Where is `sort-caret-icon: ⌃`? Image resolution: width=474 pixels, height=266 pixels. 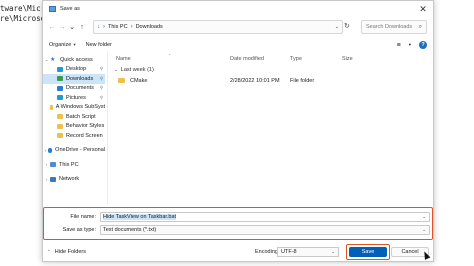 sort-caret-icon: ⌃ is located at coordinates (170, 55).